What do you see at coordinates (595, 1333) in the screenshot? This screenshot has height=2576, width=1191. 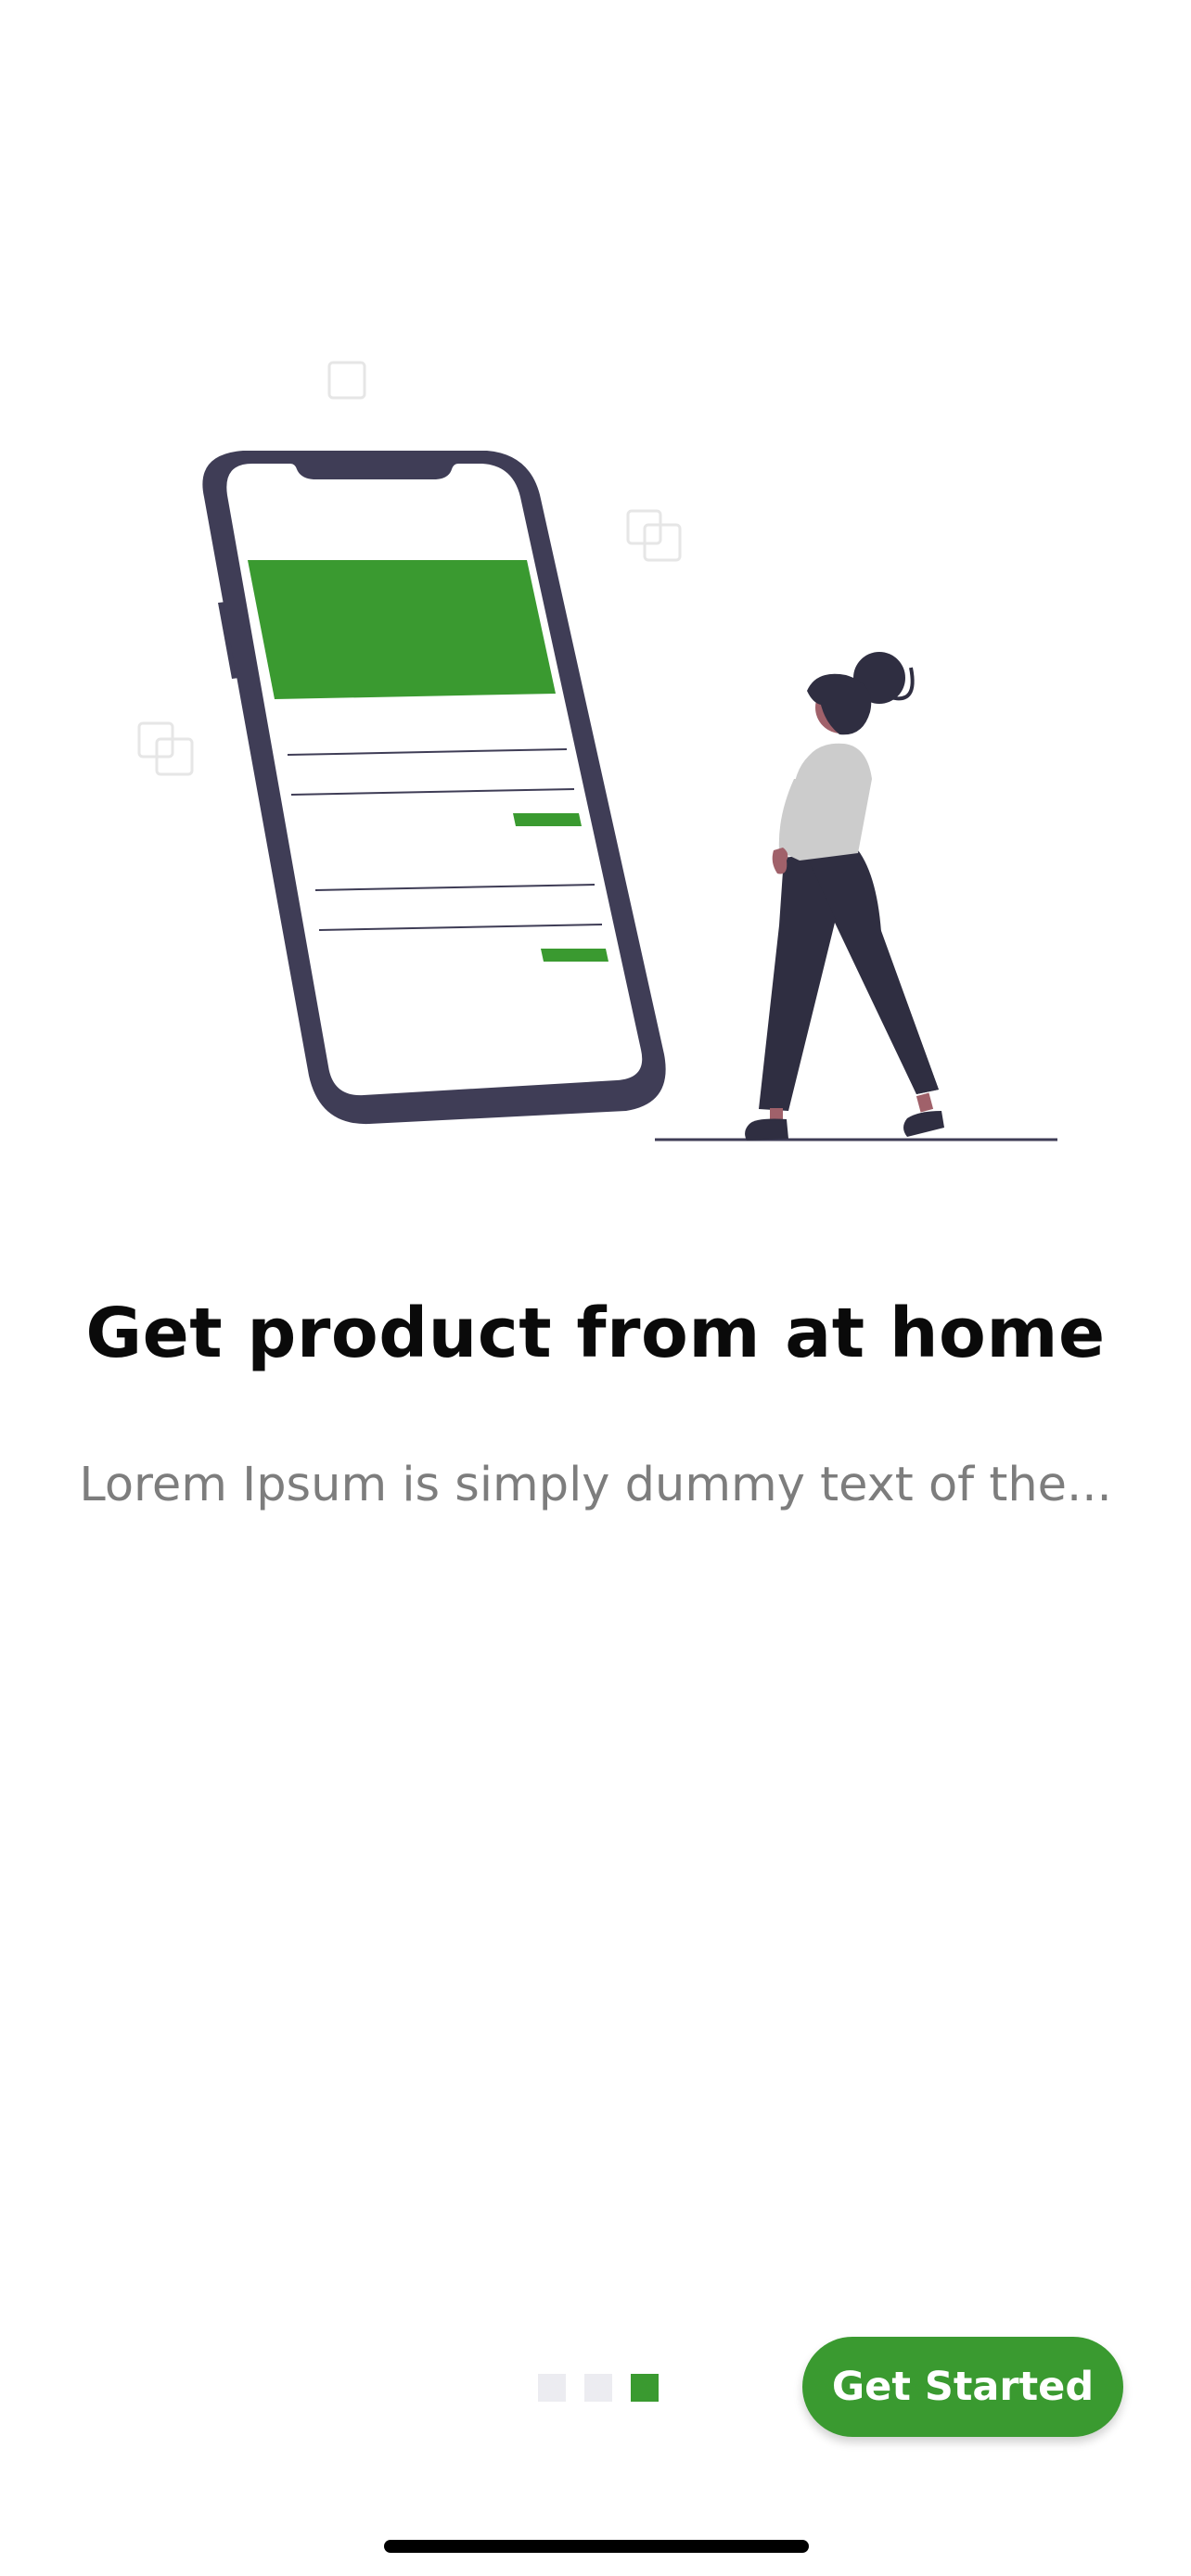 I see `onboarding-title: Get product from at home` at bounding box center [595, 1333].